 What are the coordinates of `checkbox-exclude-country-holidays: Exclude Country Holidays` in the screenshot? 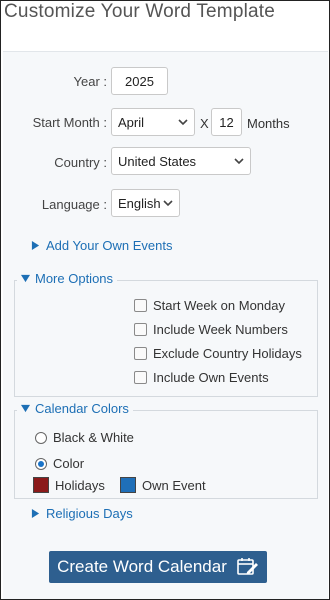 It's located at (218, 353).